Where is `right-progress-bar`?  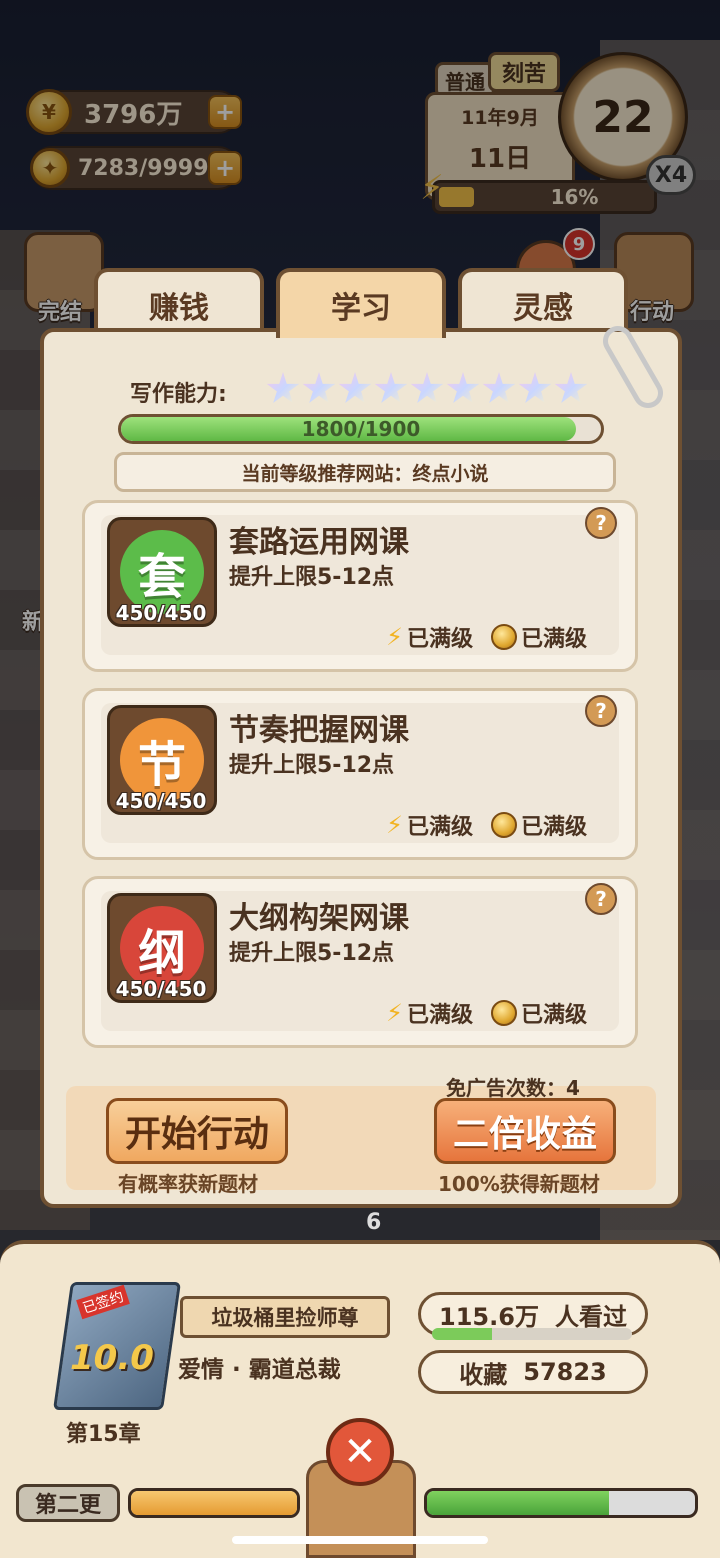
right-progress-bar is located at coordinates (561, 1503).